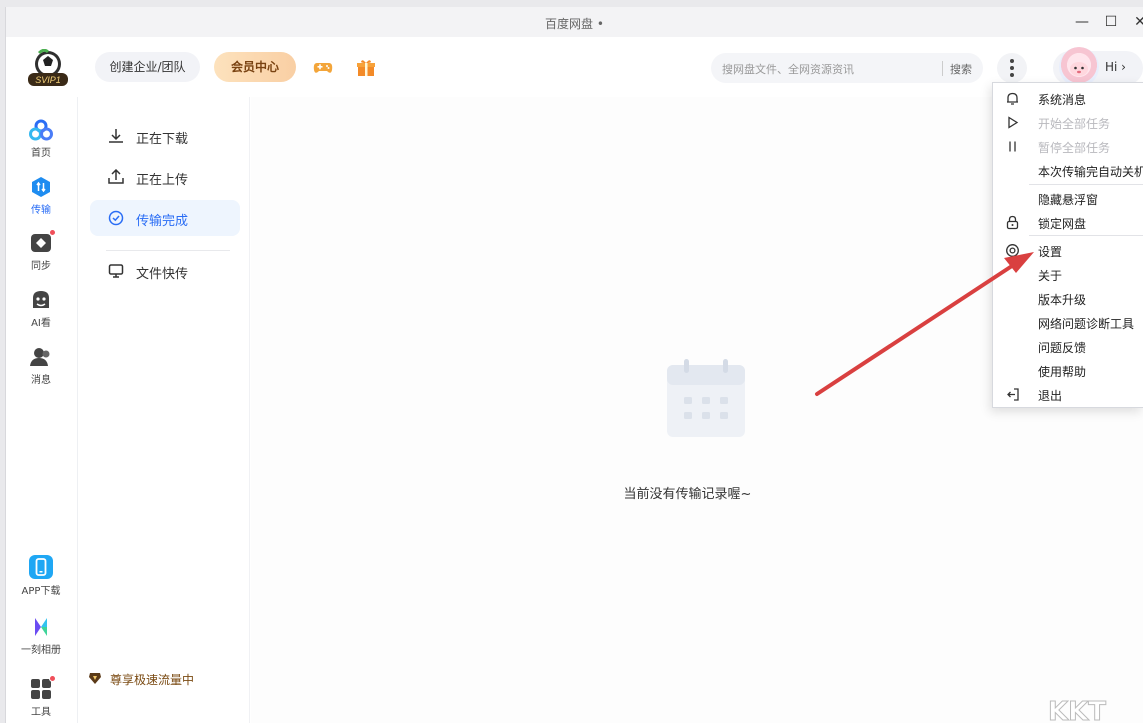 Image resolution: width=1143 pixels, height=723 pixels. I want to click on rail-label-message: 消息, so click(41, 380).